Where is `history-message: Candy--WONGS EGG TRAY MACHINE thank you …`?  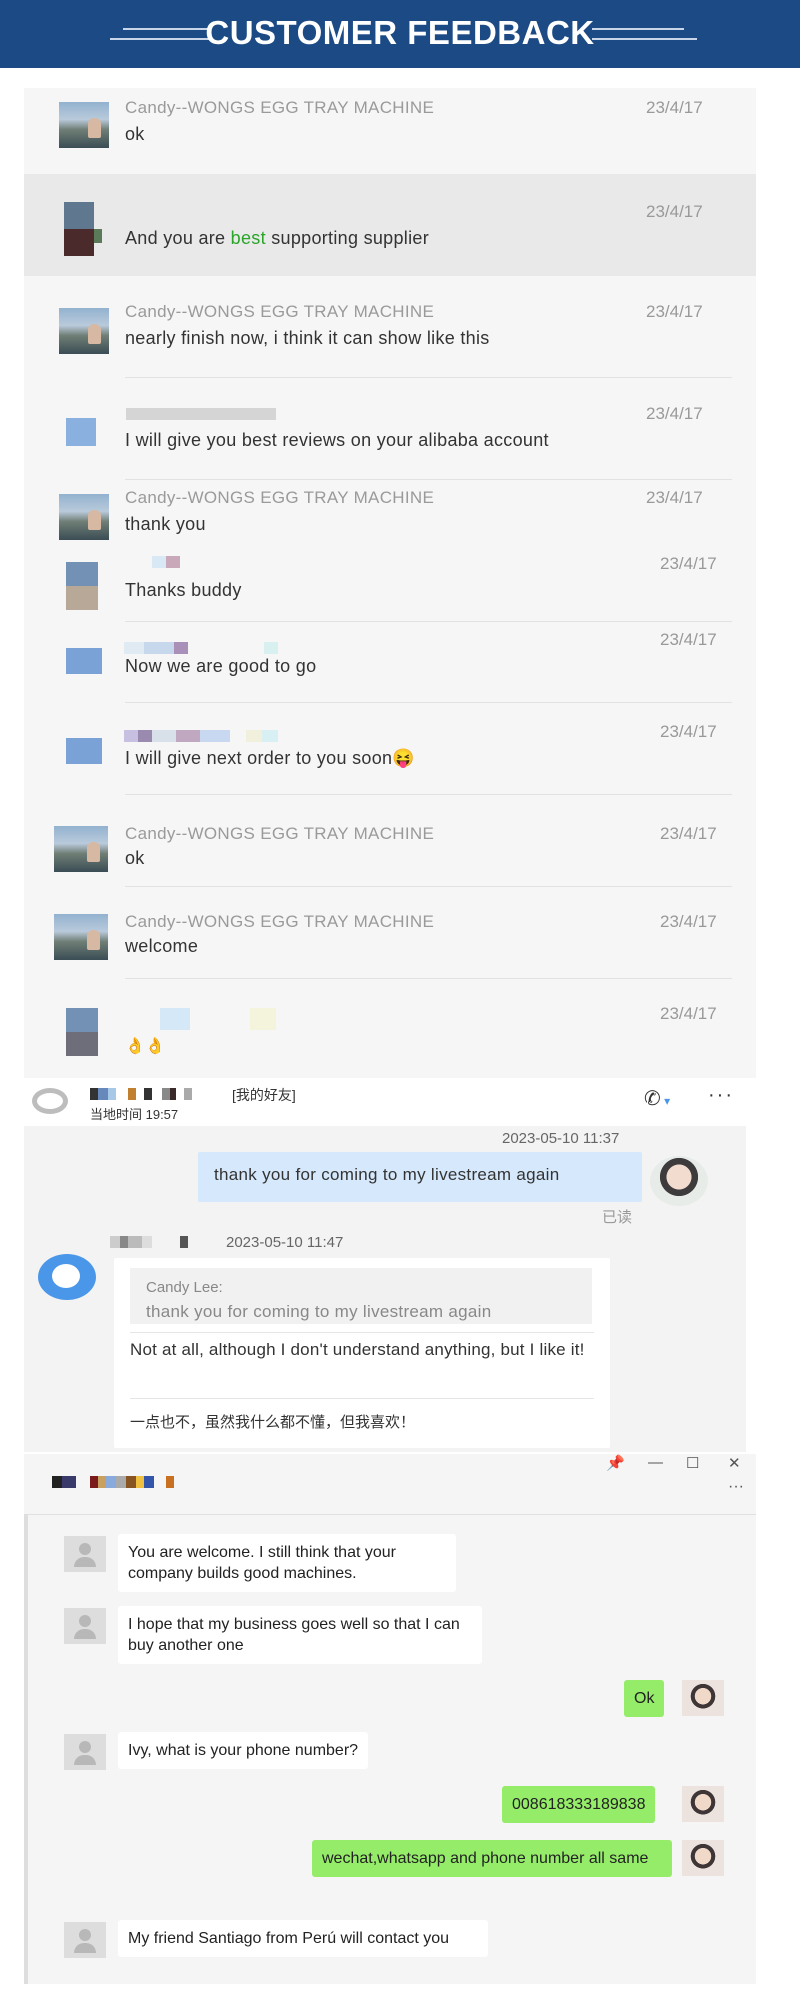
history-message: Candy--WONGS EGG TRAY MACHINE thank you … is located at coordinates (390, 515).